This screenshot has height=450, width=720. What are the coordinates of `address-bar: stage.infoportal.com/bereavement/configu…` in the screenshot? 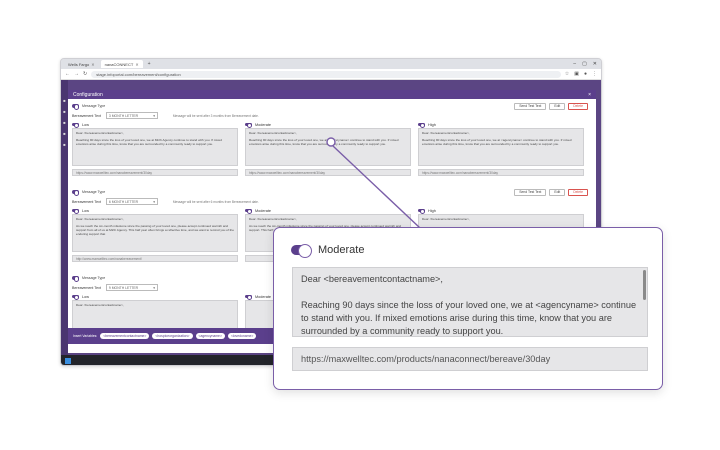 It's located at (326, 74).